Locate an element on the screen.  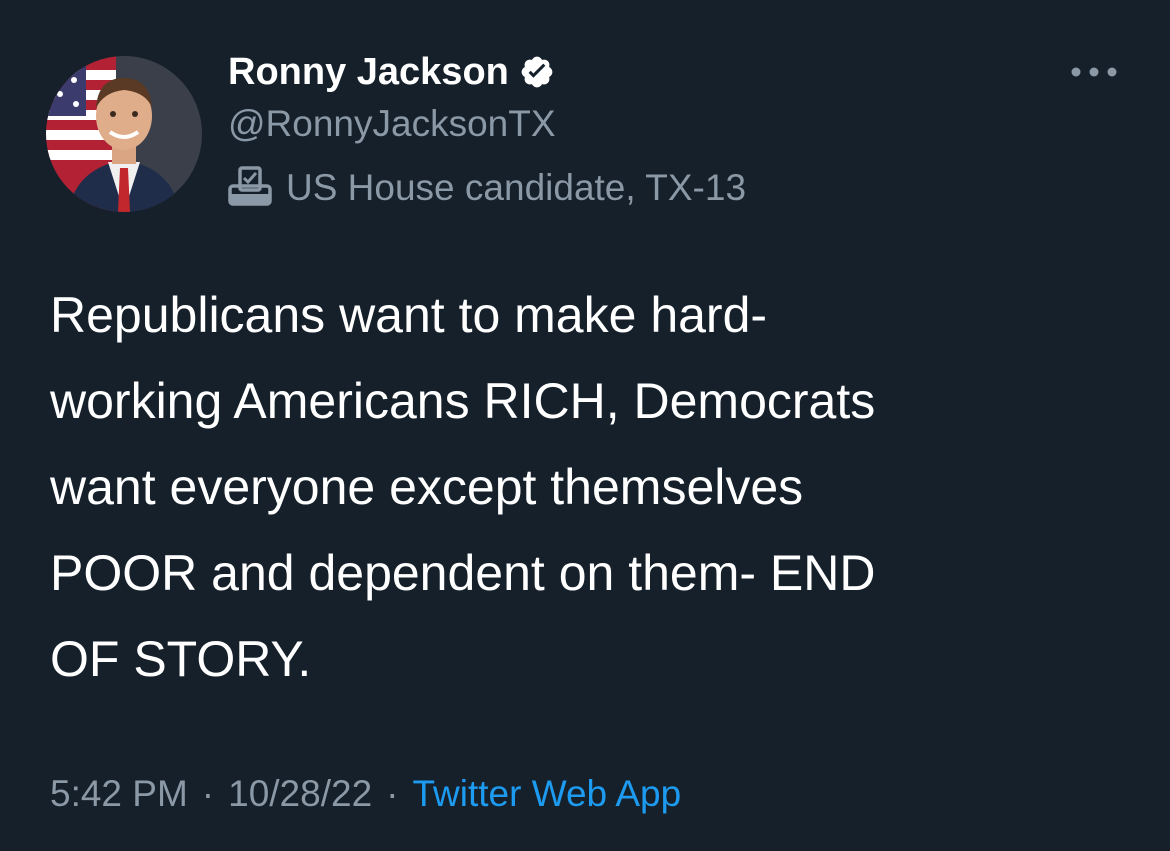
author-label: US House candidate, TX-13 is located at coordinates (486, 188).